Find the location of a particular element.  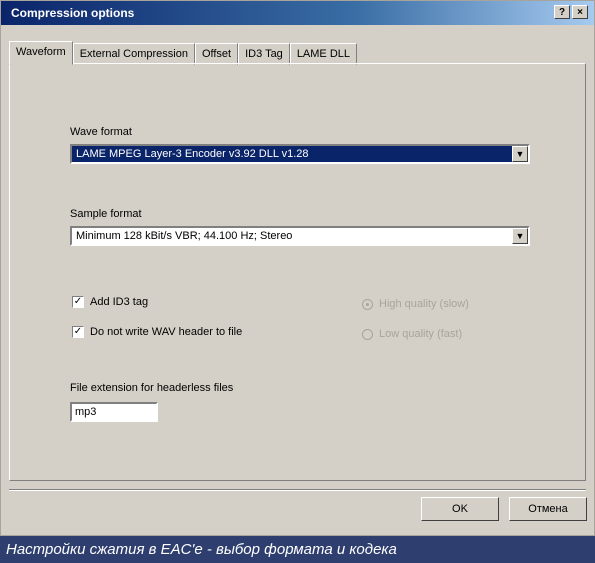

sample-format-label: Sample format is located at coordinates (106, 214).